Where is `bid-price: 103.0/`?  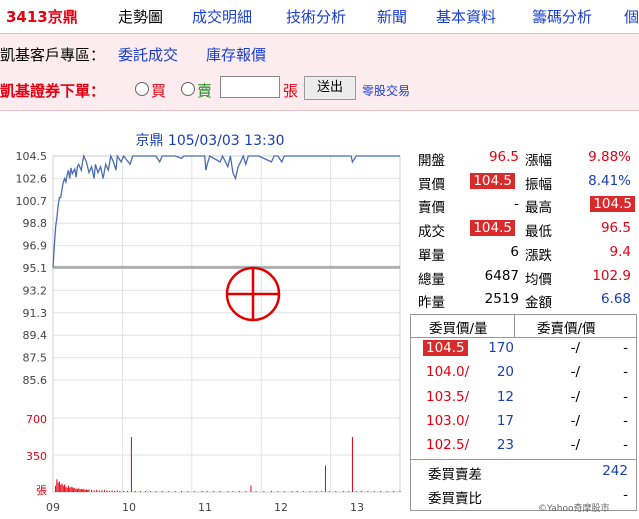
bid-price: 103.0/ is located at coordinates (448, 420).